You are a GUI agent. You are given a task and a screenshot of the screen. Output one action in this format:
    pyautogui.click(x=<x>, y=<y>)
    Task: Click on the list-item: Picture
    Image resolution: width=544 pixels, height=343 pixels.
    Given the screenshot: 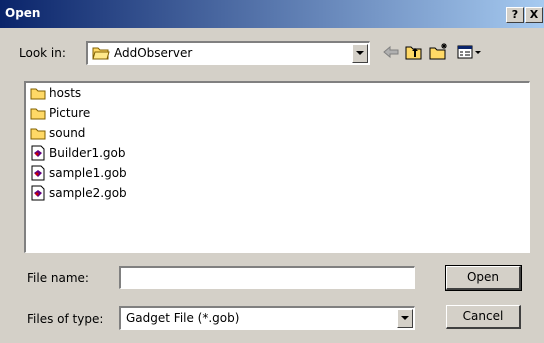 What is the action you would take?
    pyautogui.click(x=60, y=113)
    